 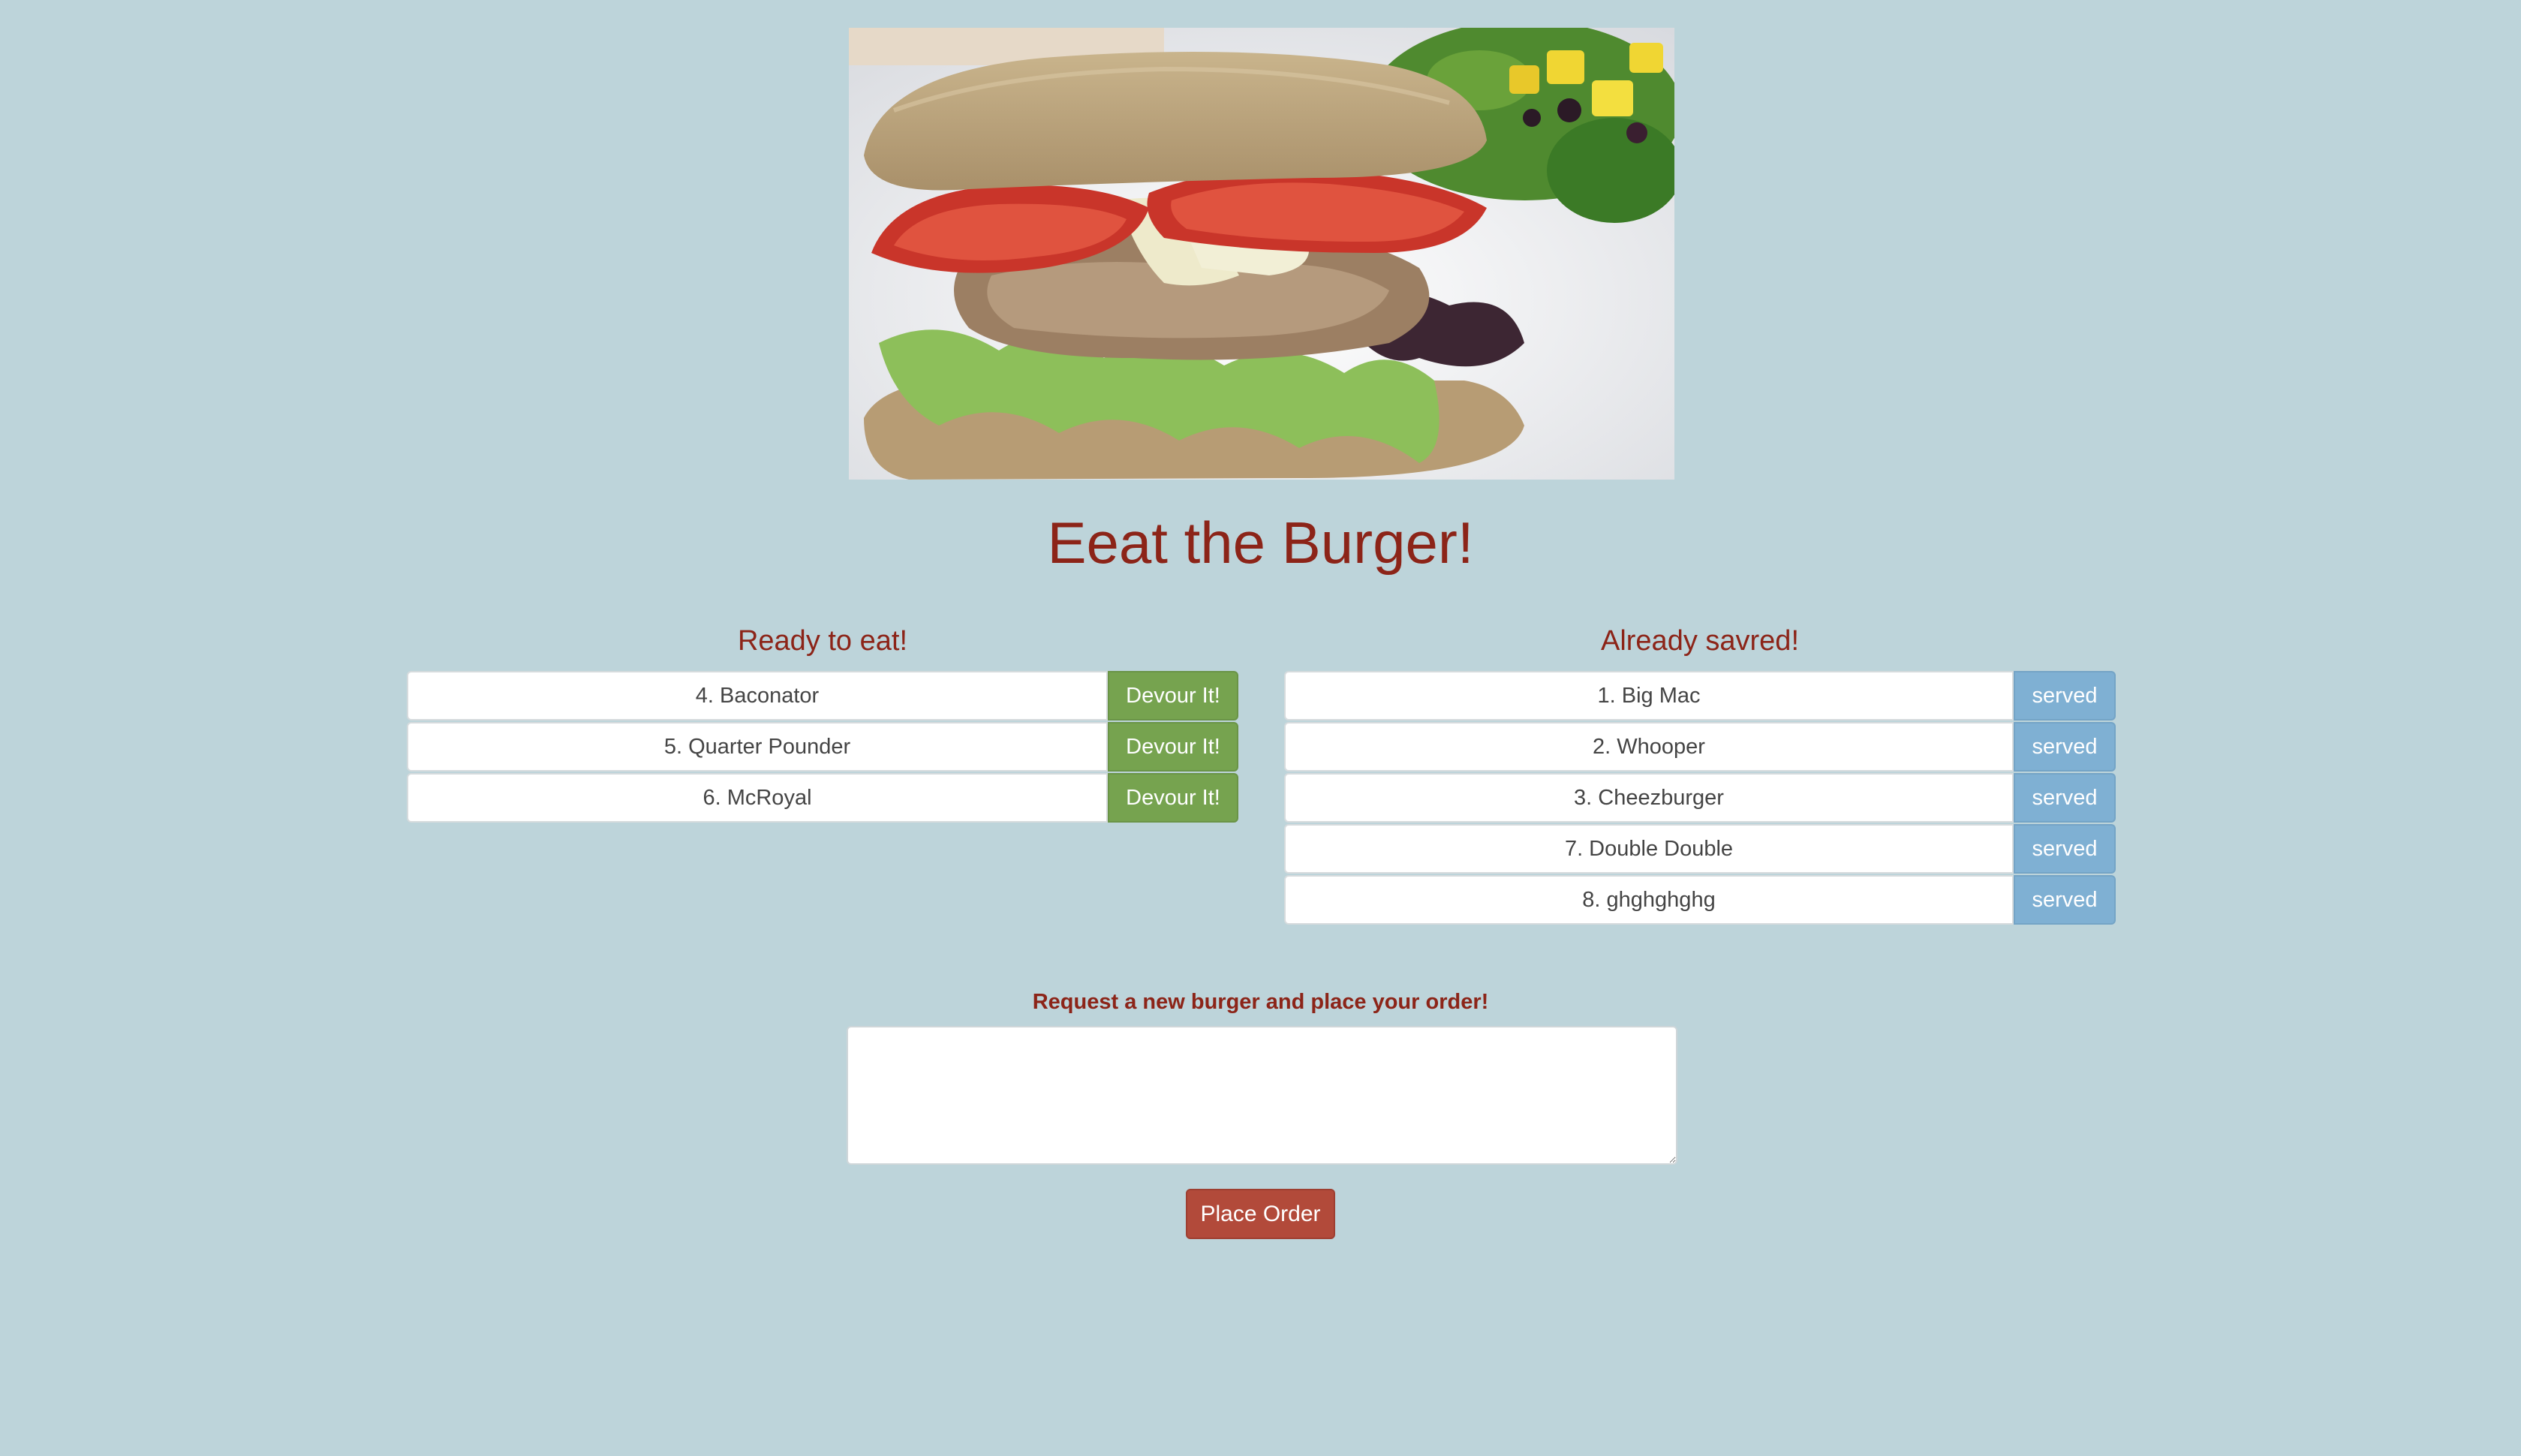 What do you see at coordinates (822, 641) in the screenshot?
I see `ready-heading: Ready to eat!` at bounding box center [822, 641].